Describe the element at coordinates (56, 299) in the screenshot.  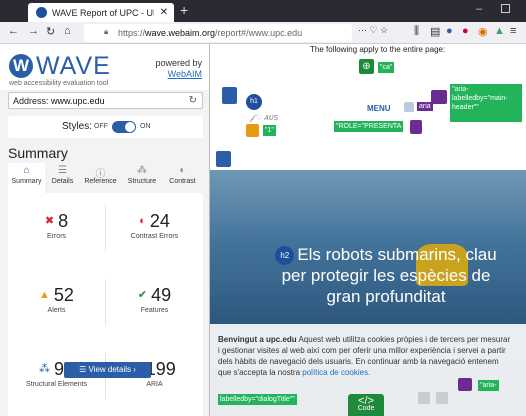
I see `metric-alerts: ▲ 52 Alerts` at that location.